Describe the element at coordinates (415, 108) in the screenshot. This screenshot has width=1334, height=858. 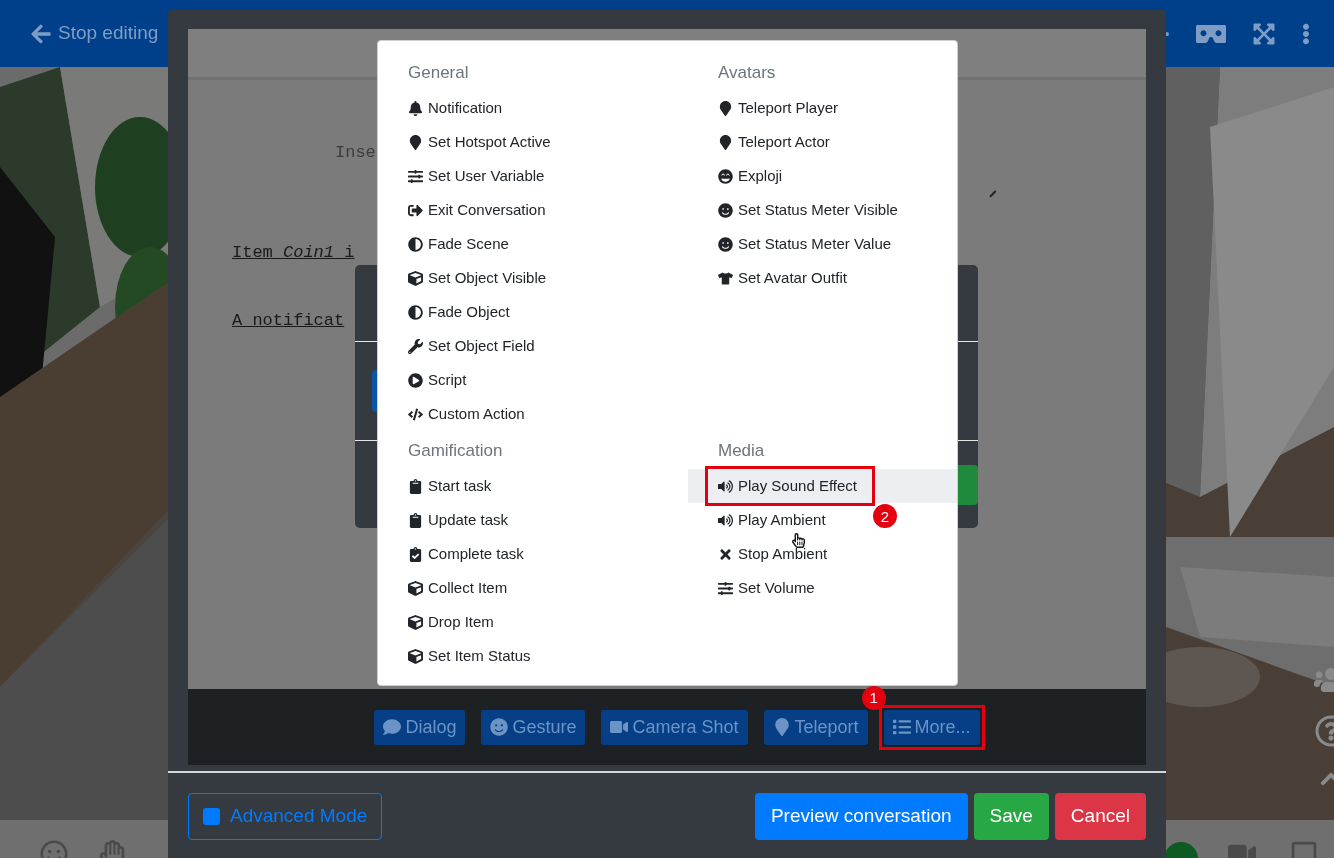
I see `bell-icon` at that location.